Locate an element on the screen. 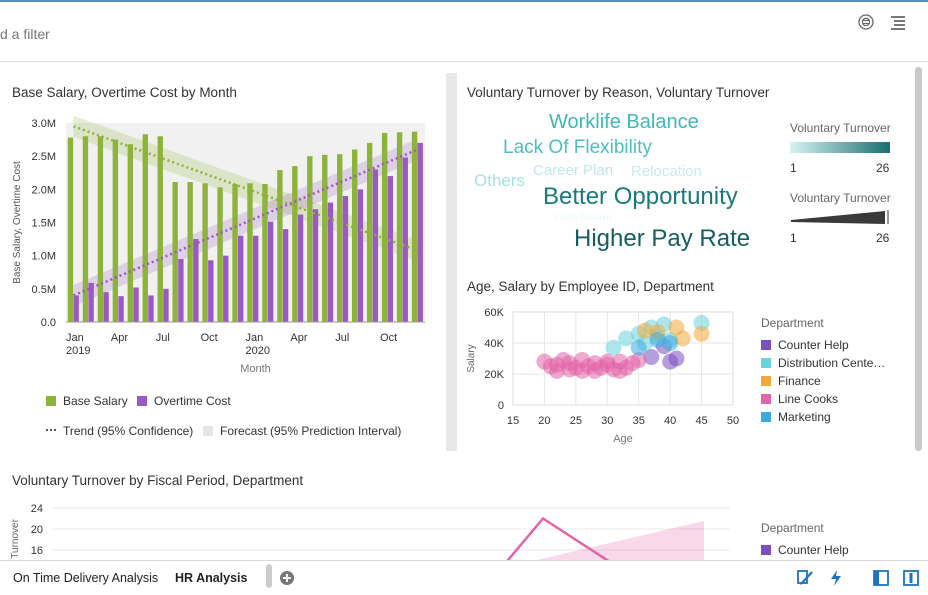 The height and width of the screenshot is (595, 928). right-panel-icon is located at coordinates (911, 578).